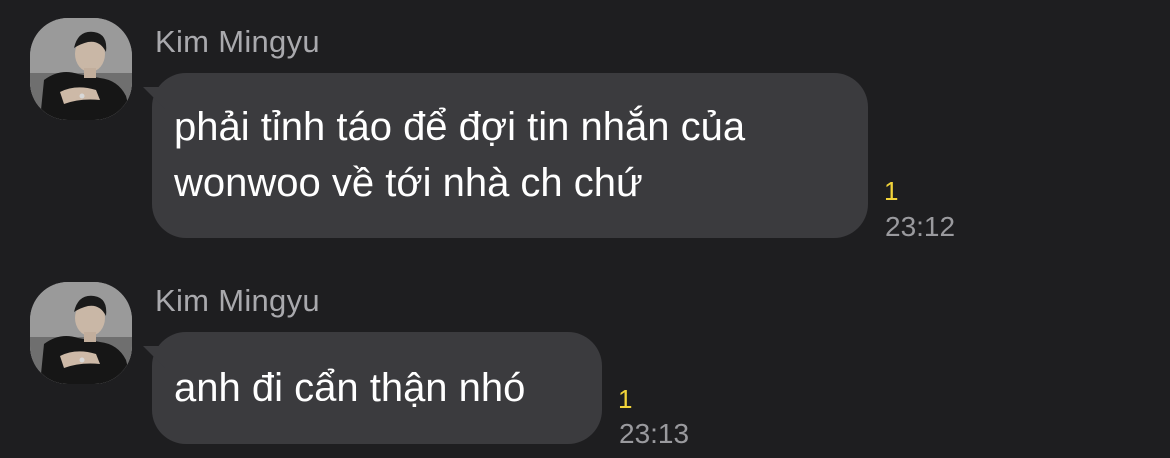 The height and width of the screenshot is (458, 1170). What do you see at coordinates (377, 388) in the screenshot?
I see `message-bubble: anh đi cẩn thận nhó` at bounding box center [377, 388].